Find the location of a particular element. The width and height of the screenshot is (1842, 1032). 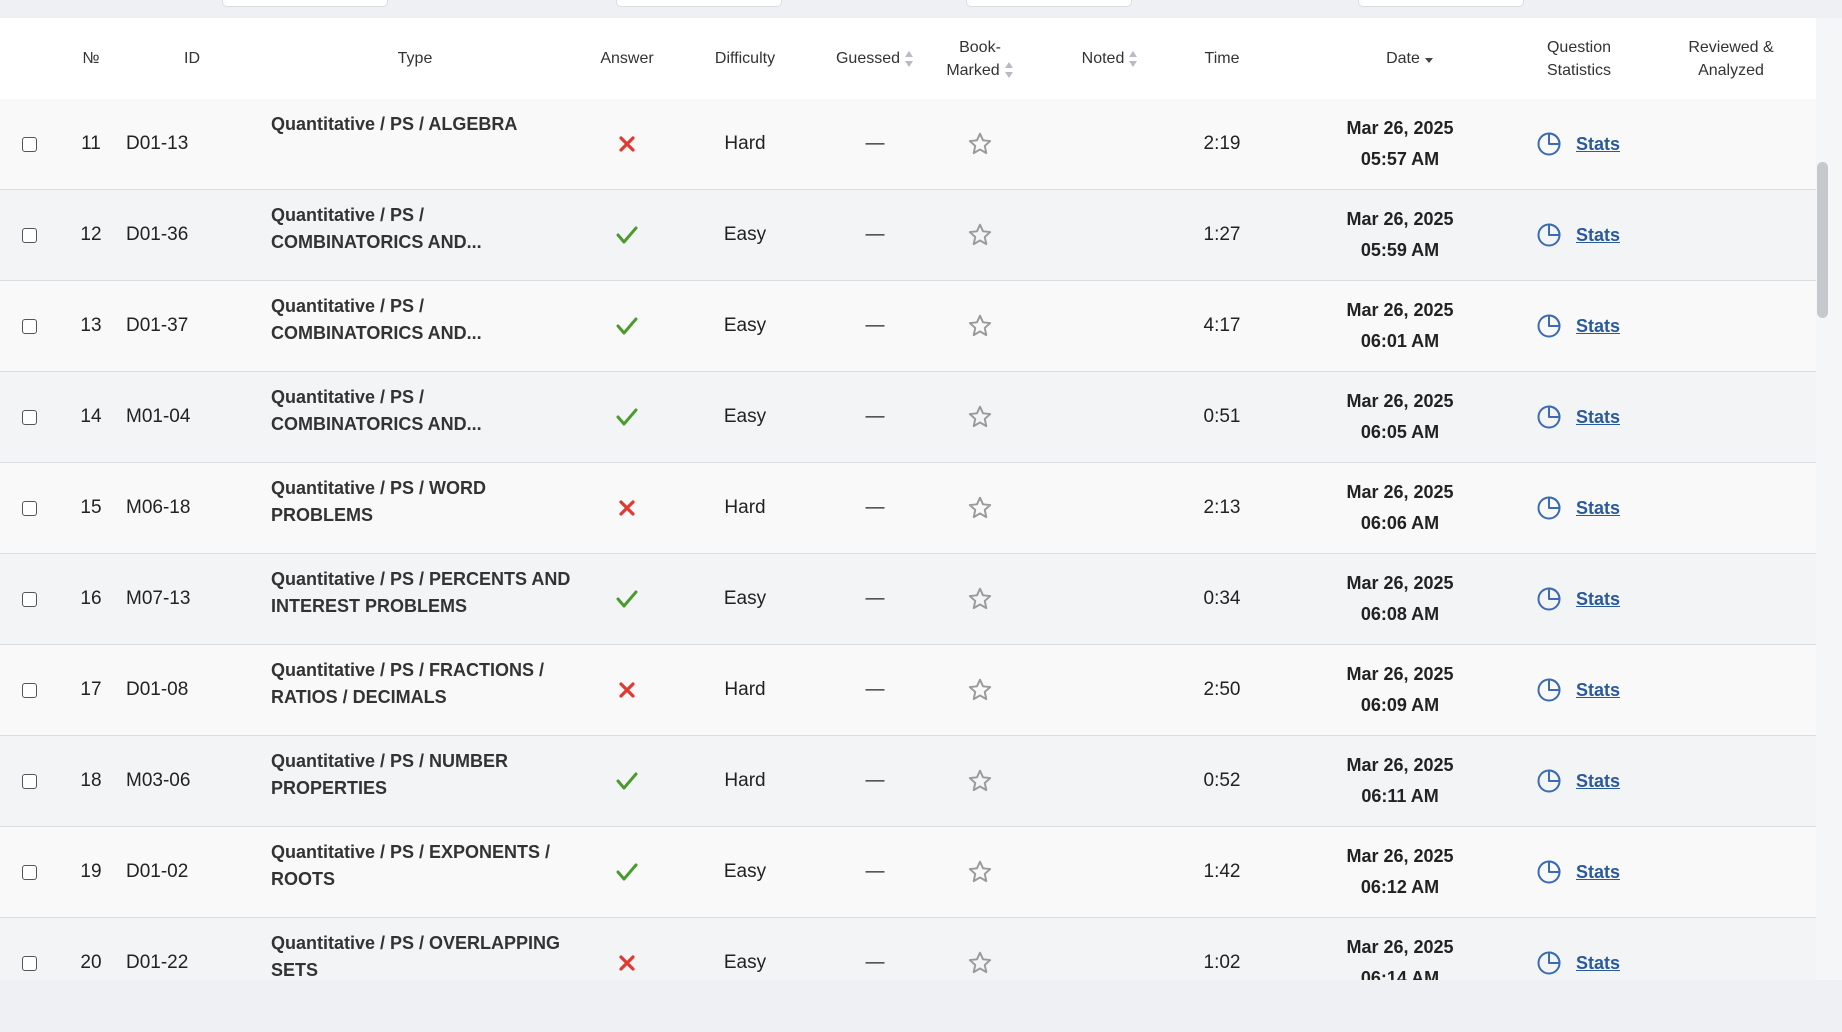

row-time: 1:27 is located at coordinates (1222, 234).